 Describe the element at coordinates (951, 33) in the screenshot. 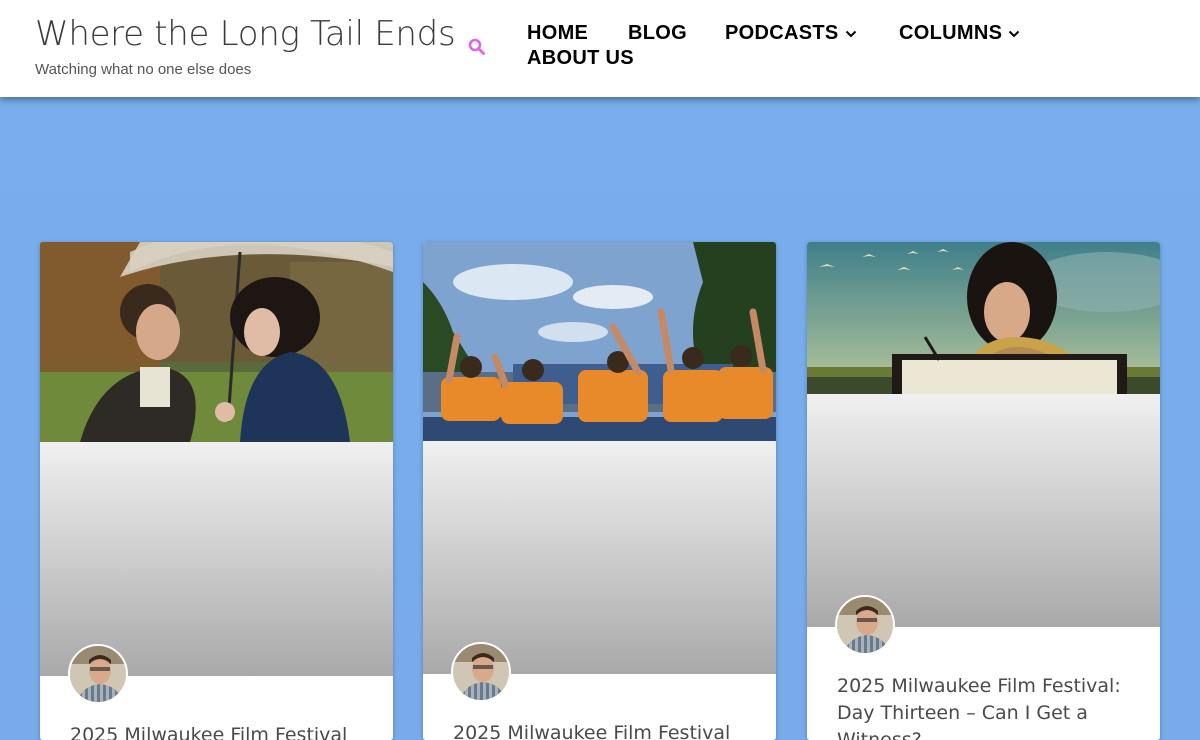

I see `nav-label: COLUMNS` at that location.